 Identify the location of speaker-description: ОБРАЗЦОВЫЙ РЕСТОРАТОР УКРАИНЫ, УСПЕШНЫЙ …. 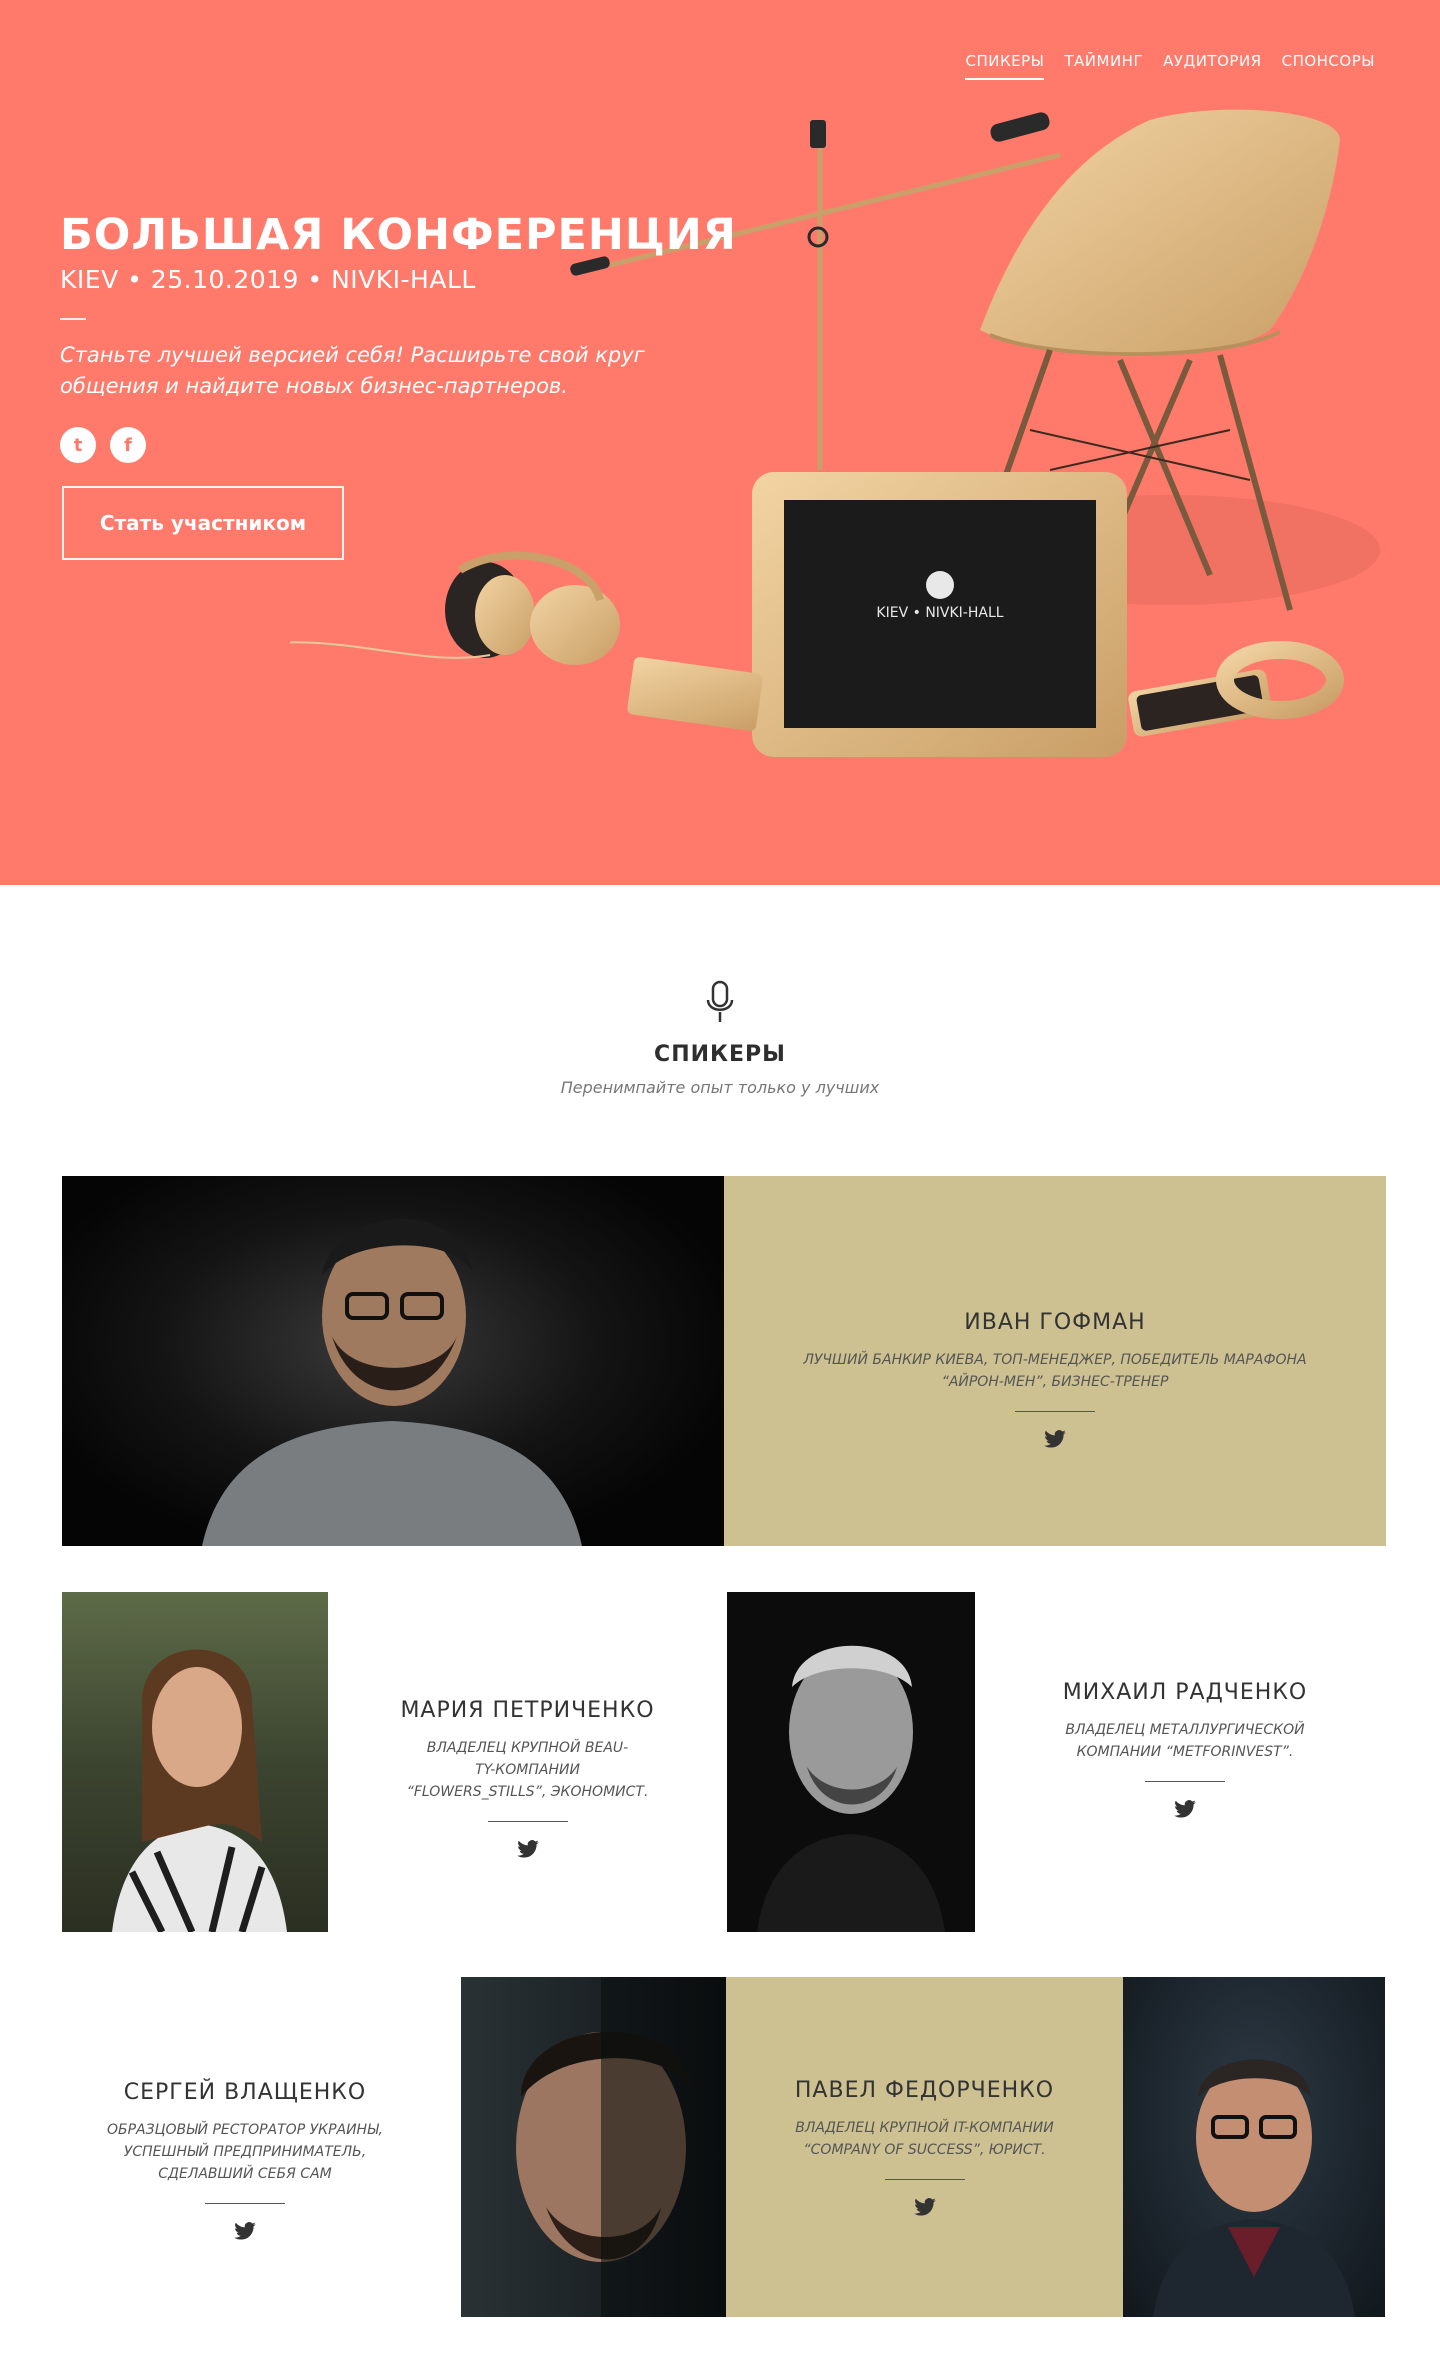
(244, 2152).